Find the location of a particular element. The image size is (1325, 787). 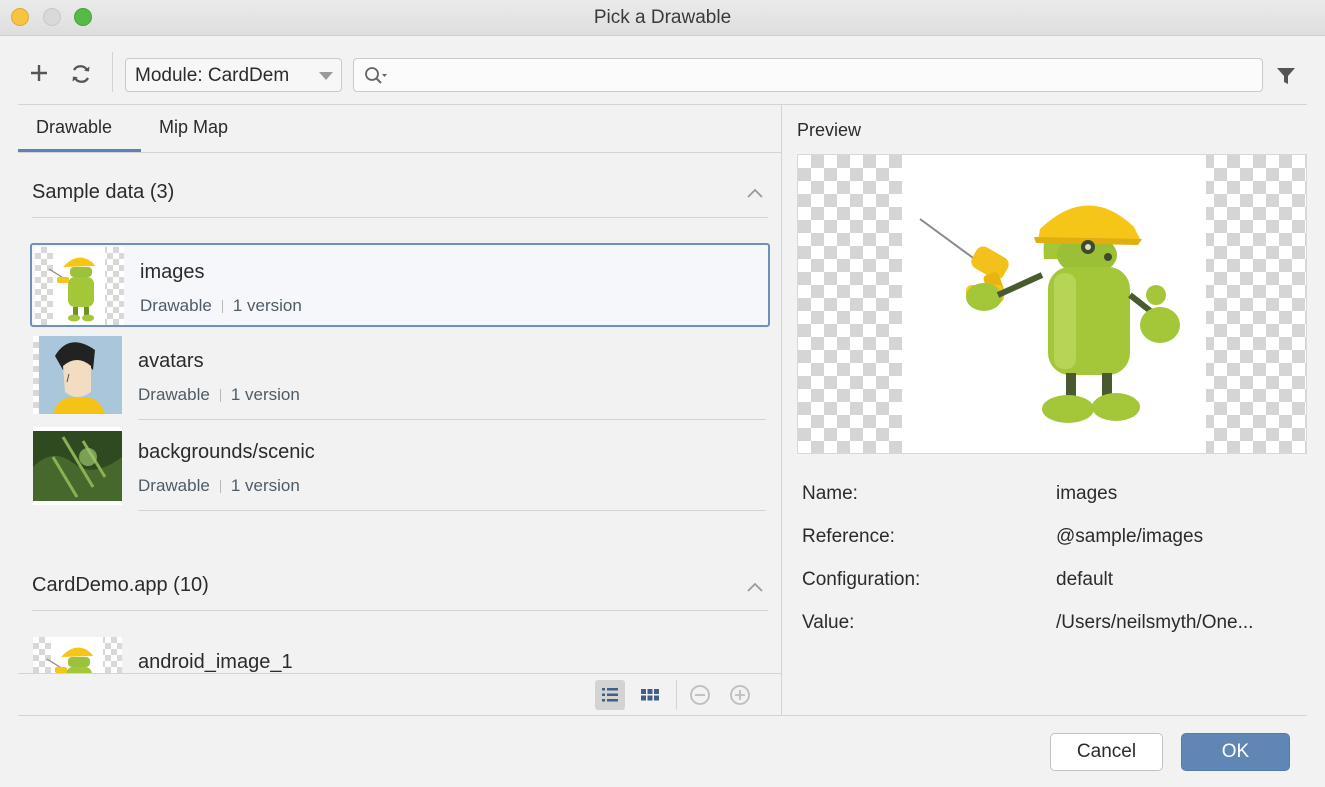

property-label-configuration: Configuration: is located at coordinates (861, 579).